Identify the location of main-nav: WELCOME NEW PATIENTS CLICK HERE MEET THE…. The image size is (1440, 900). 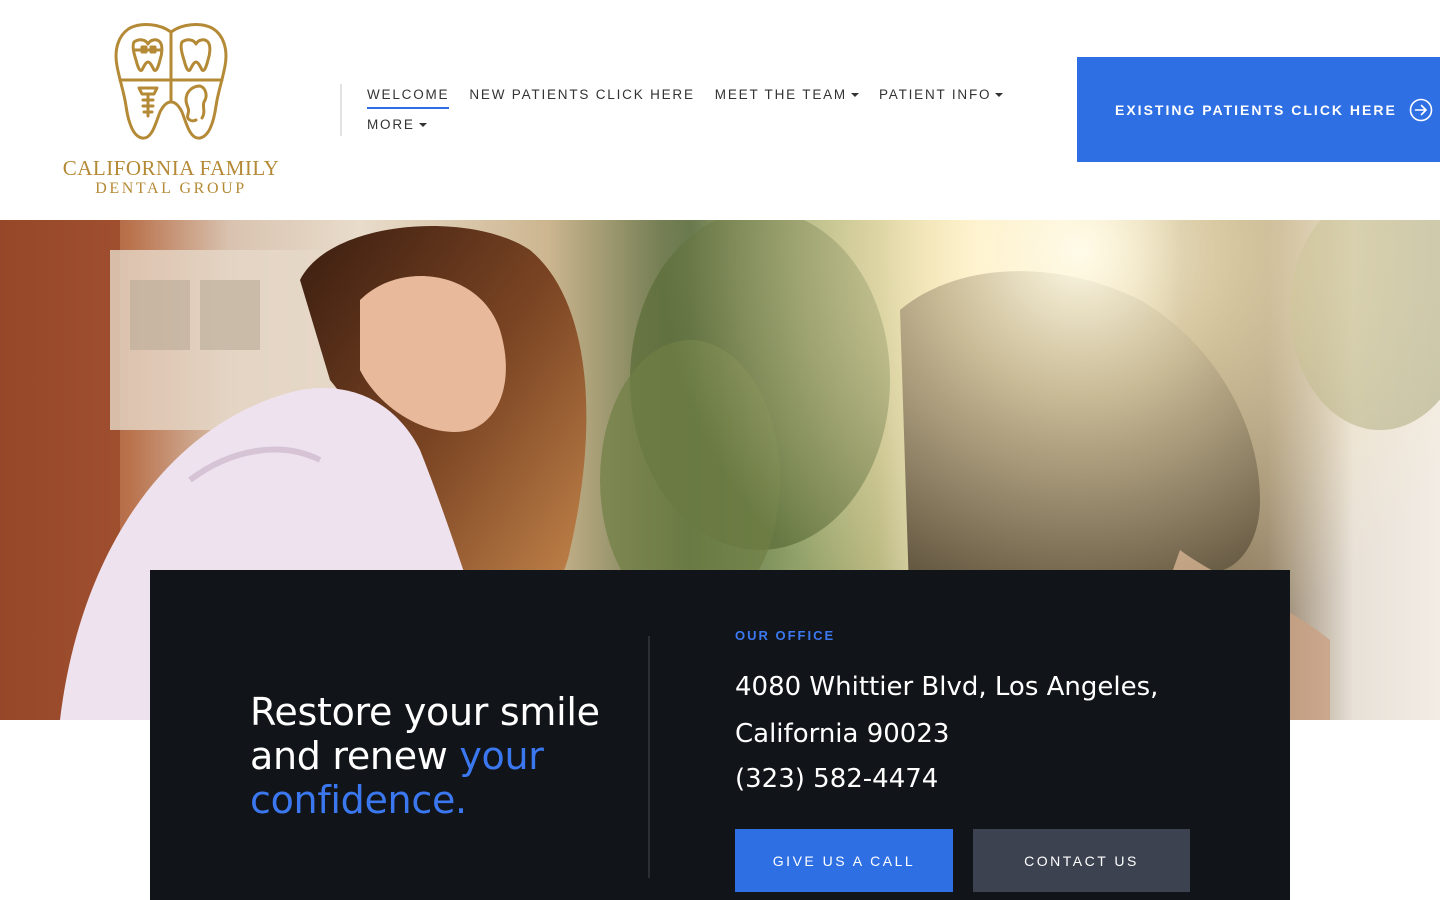
(687, 109).